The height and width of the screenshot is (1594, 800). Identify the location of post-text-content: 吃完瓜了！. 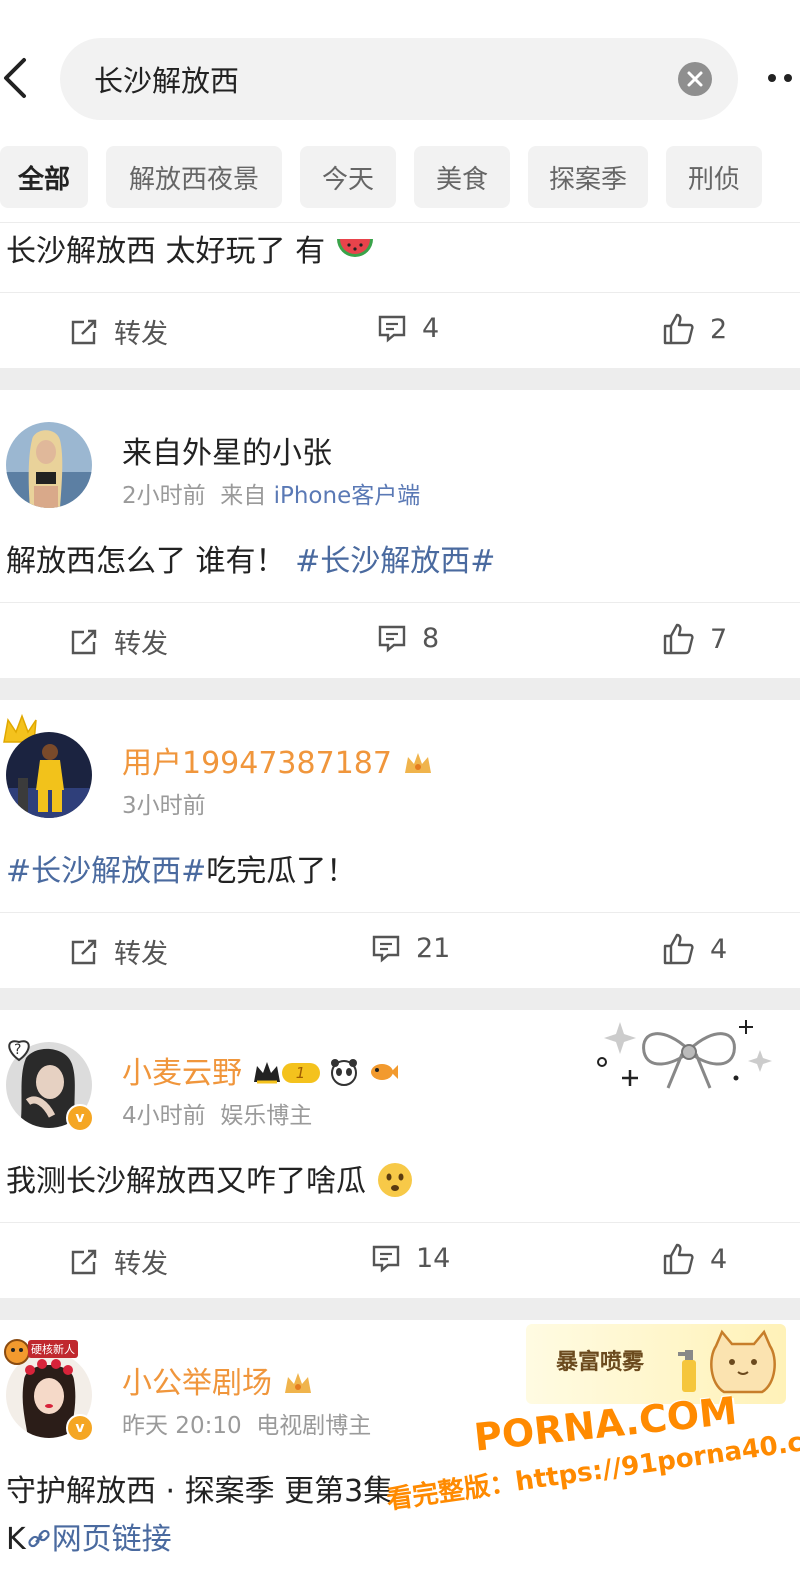
(281, 871).